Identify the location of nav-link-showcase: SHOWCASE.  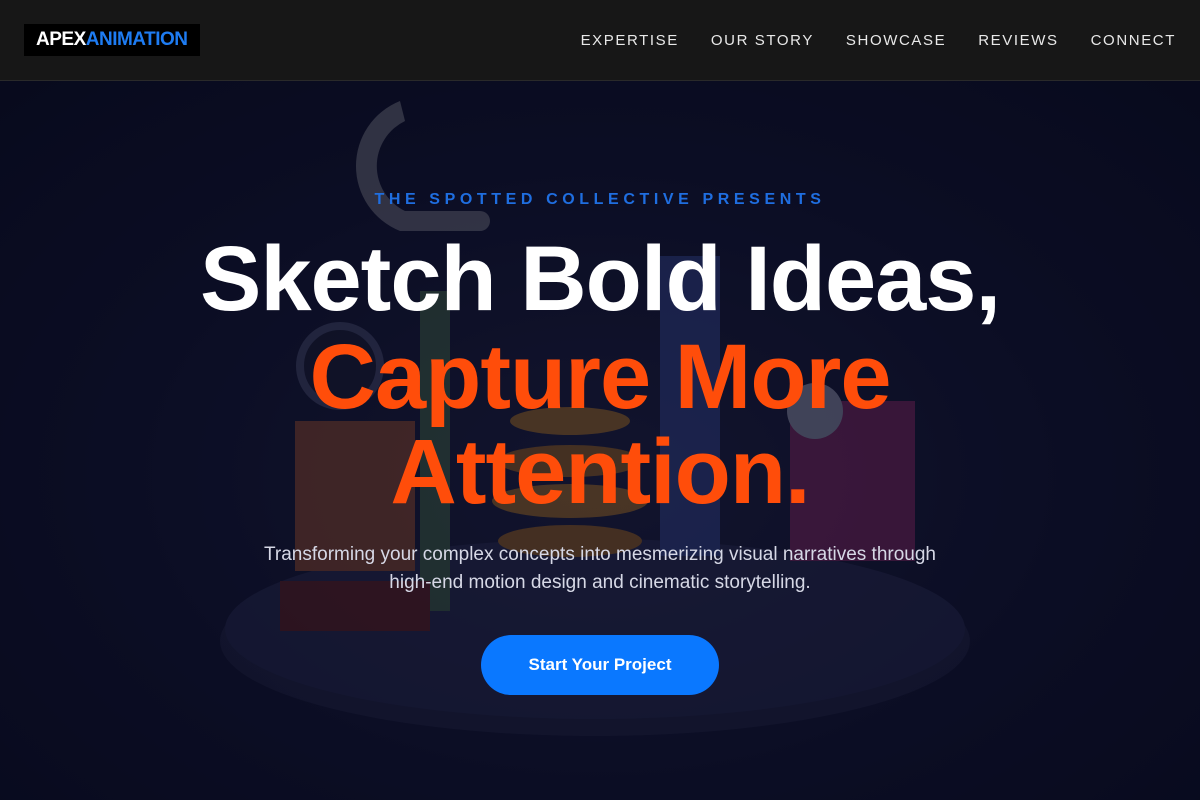
(896, 40).